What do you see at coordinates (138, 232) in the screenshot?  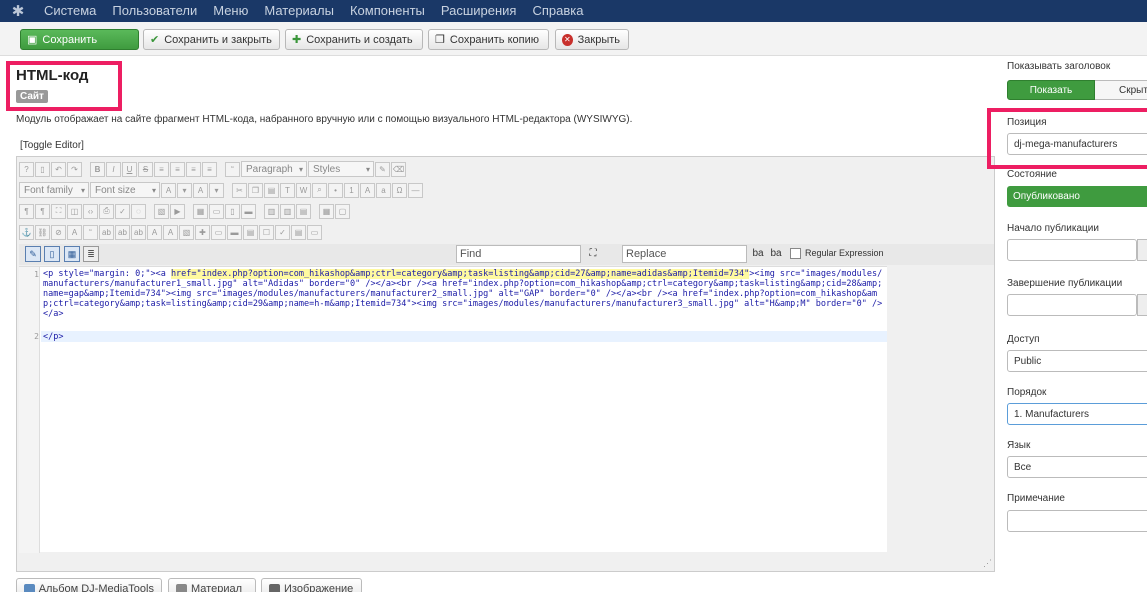 I see `ins-icon: ab` at bounding box center [138, 232].